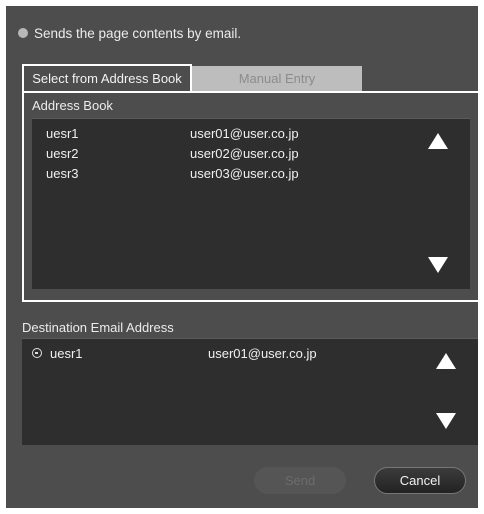 The width and height of the screenshot is (484, 514). Describe the element at coordinates (62, 153) in the screenshot. I see `contact-name: uesr2` at that location.